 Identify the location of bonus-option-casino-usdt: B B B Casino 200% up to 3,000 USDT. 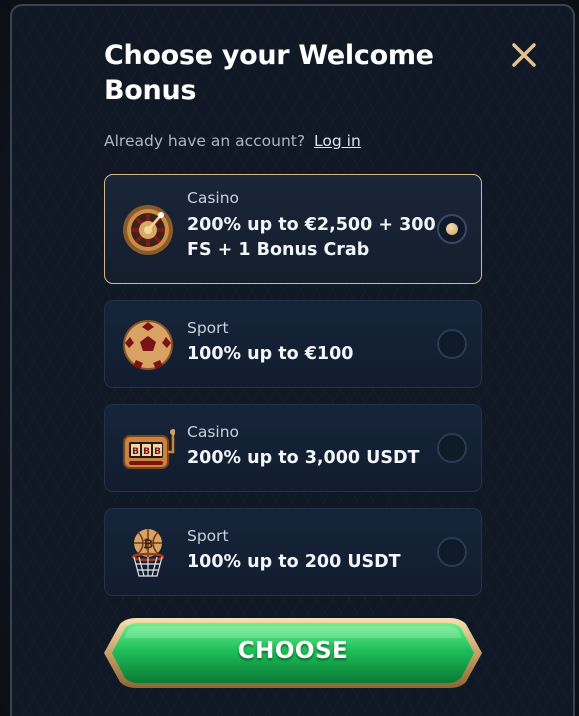
(293, 448).